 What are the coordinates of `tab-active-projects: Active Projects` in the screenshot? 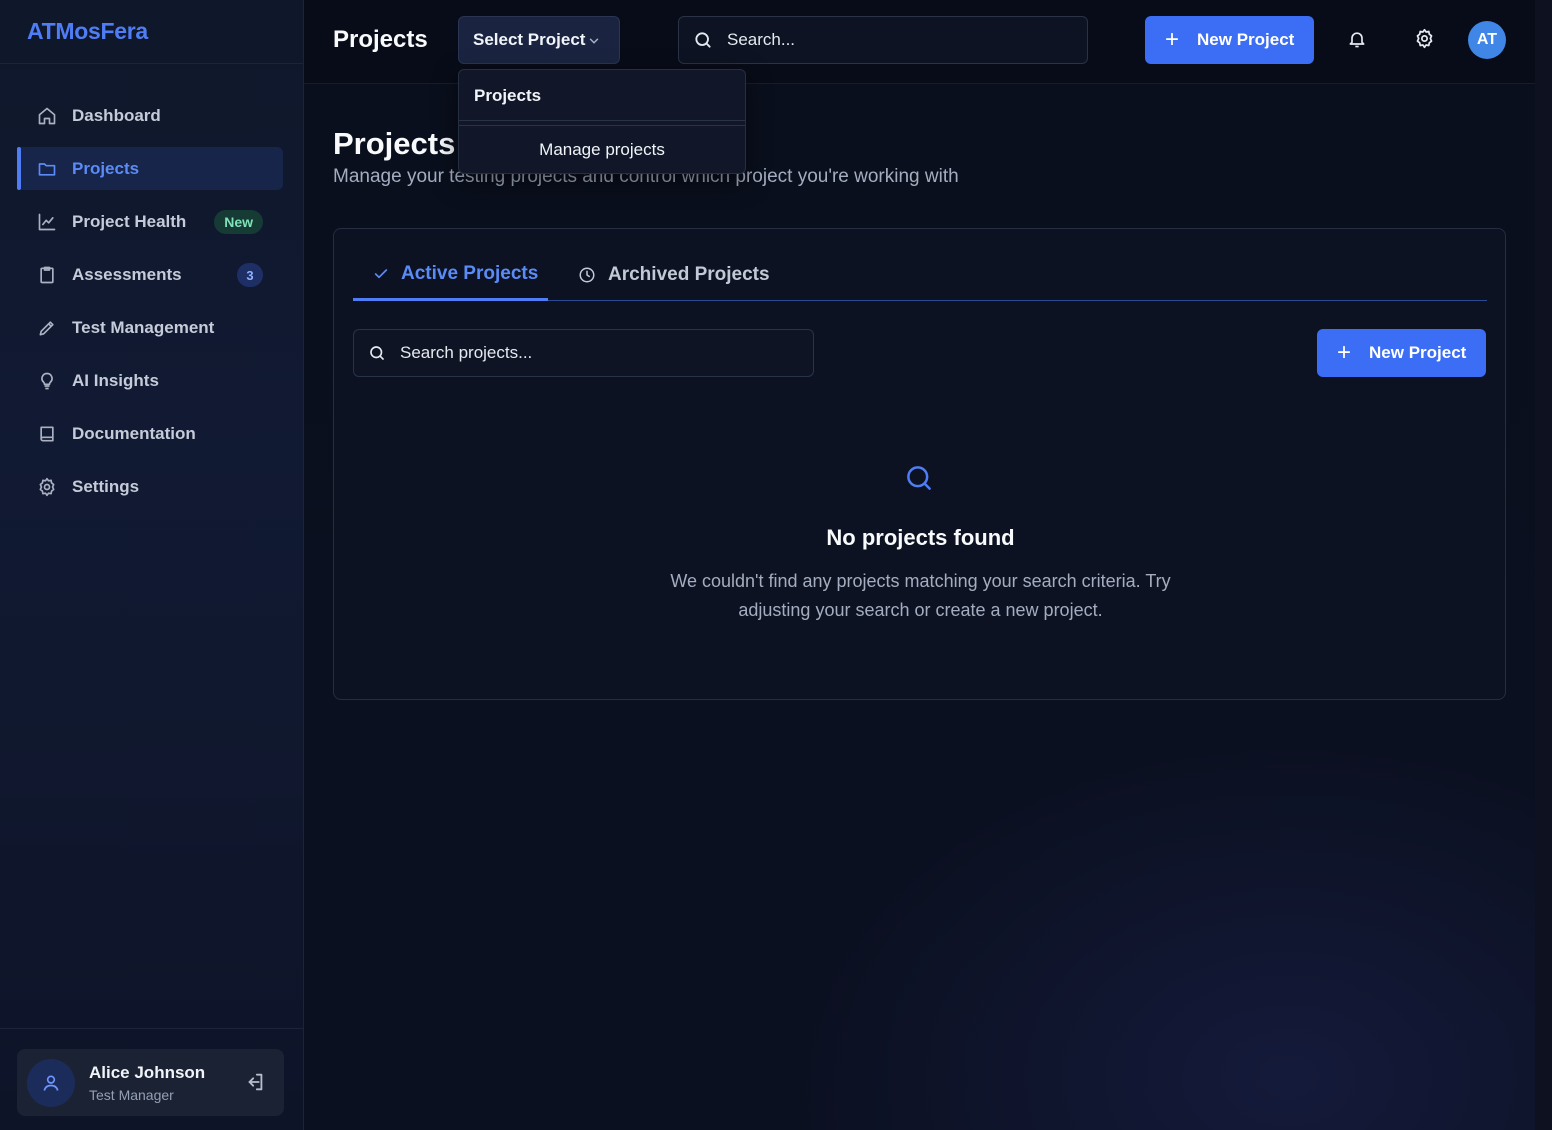 It's located at (450, 275).